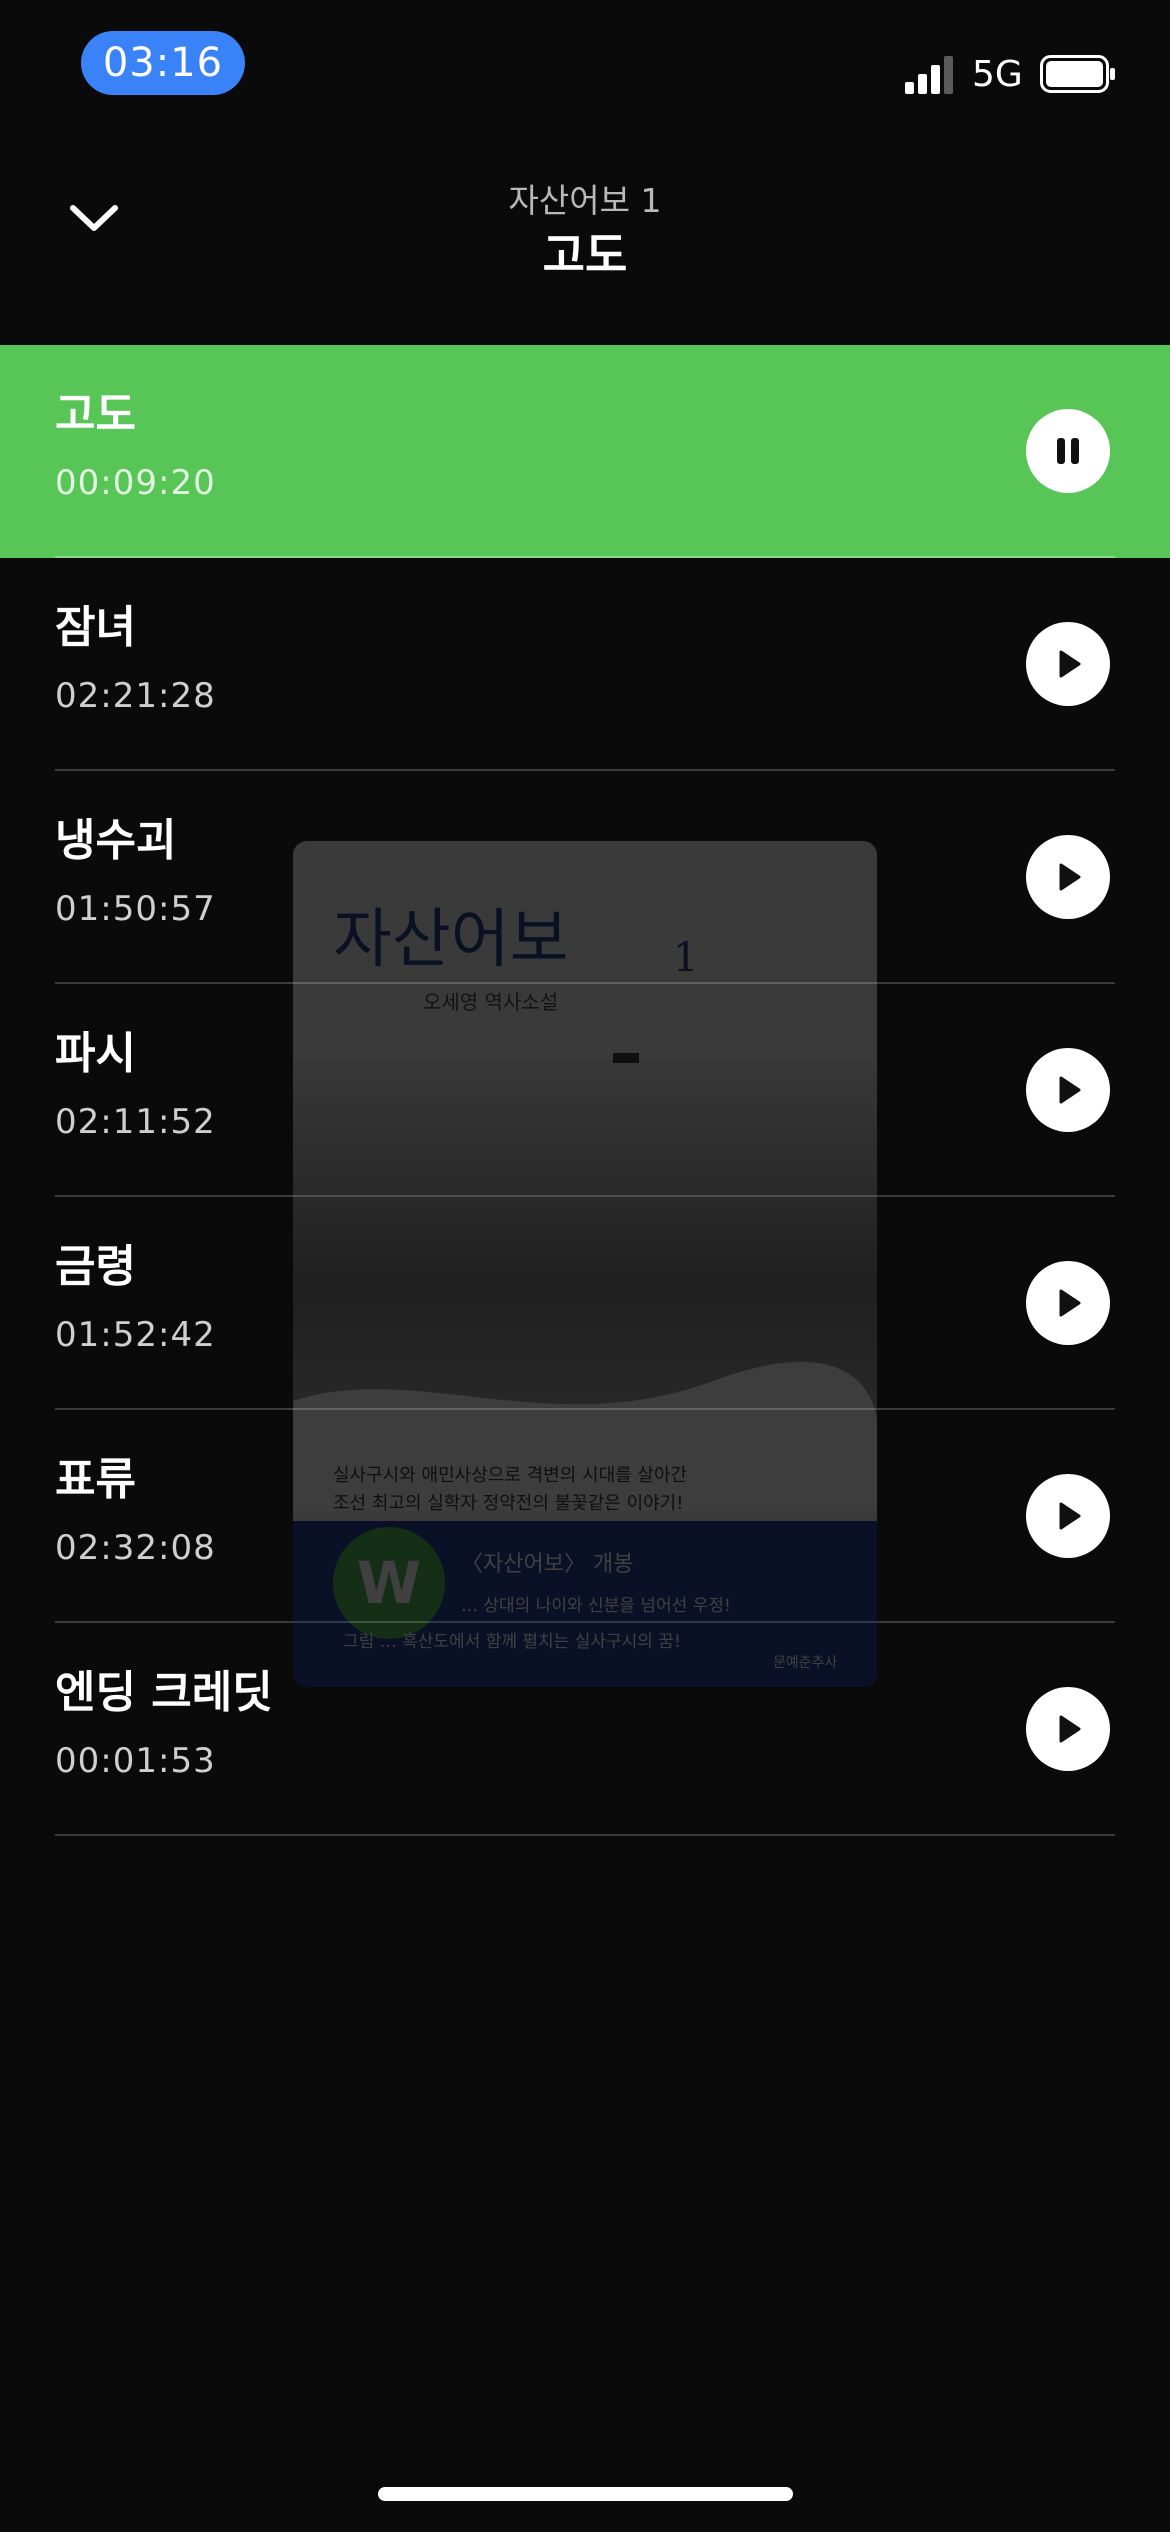  What do you see at coordinates (585, 65) in the screenshot?
I see `status-bar: 03:16 5G` at bounding box center [585, 65].